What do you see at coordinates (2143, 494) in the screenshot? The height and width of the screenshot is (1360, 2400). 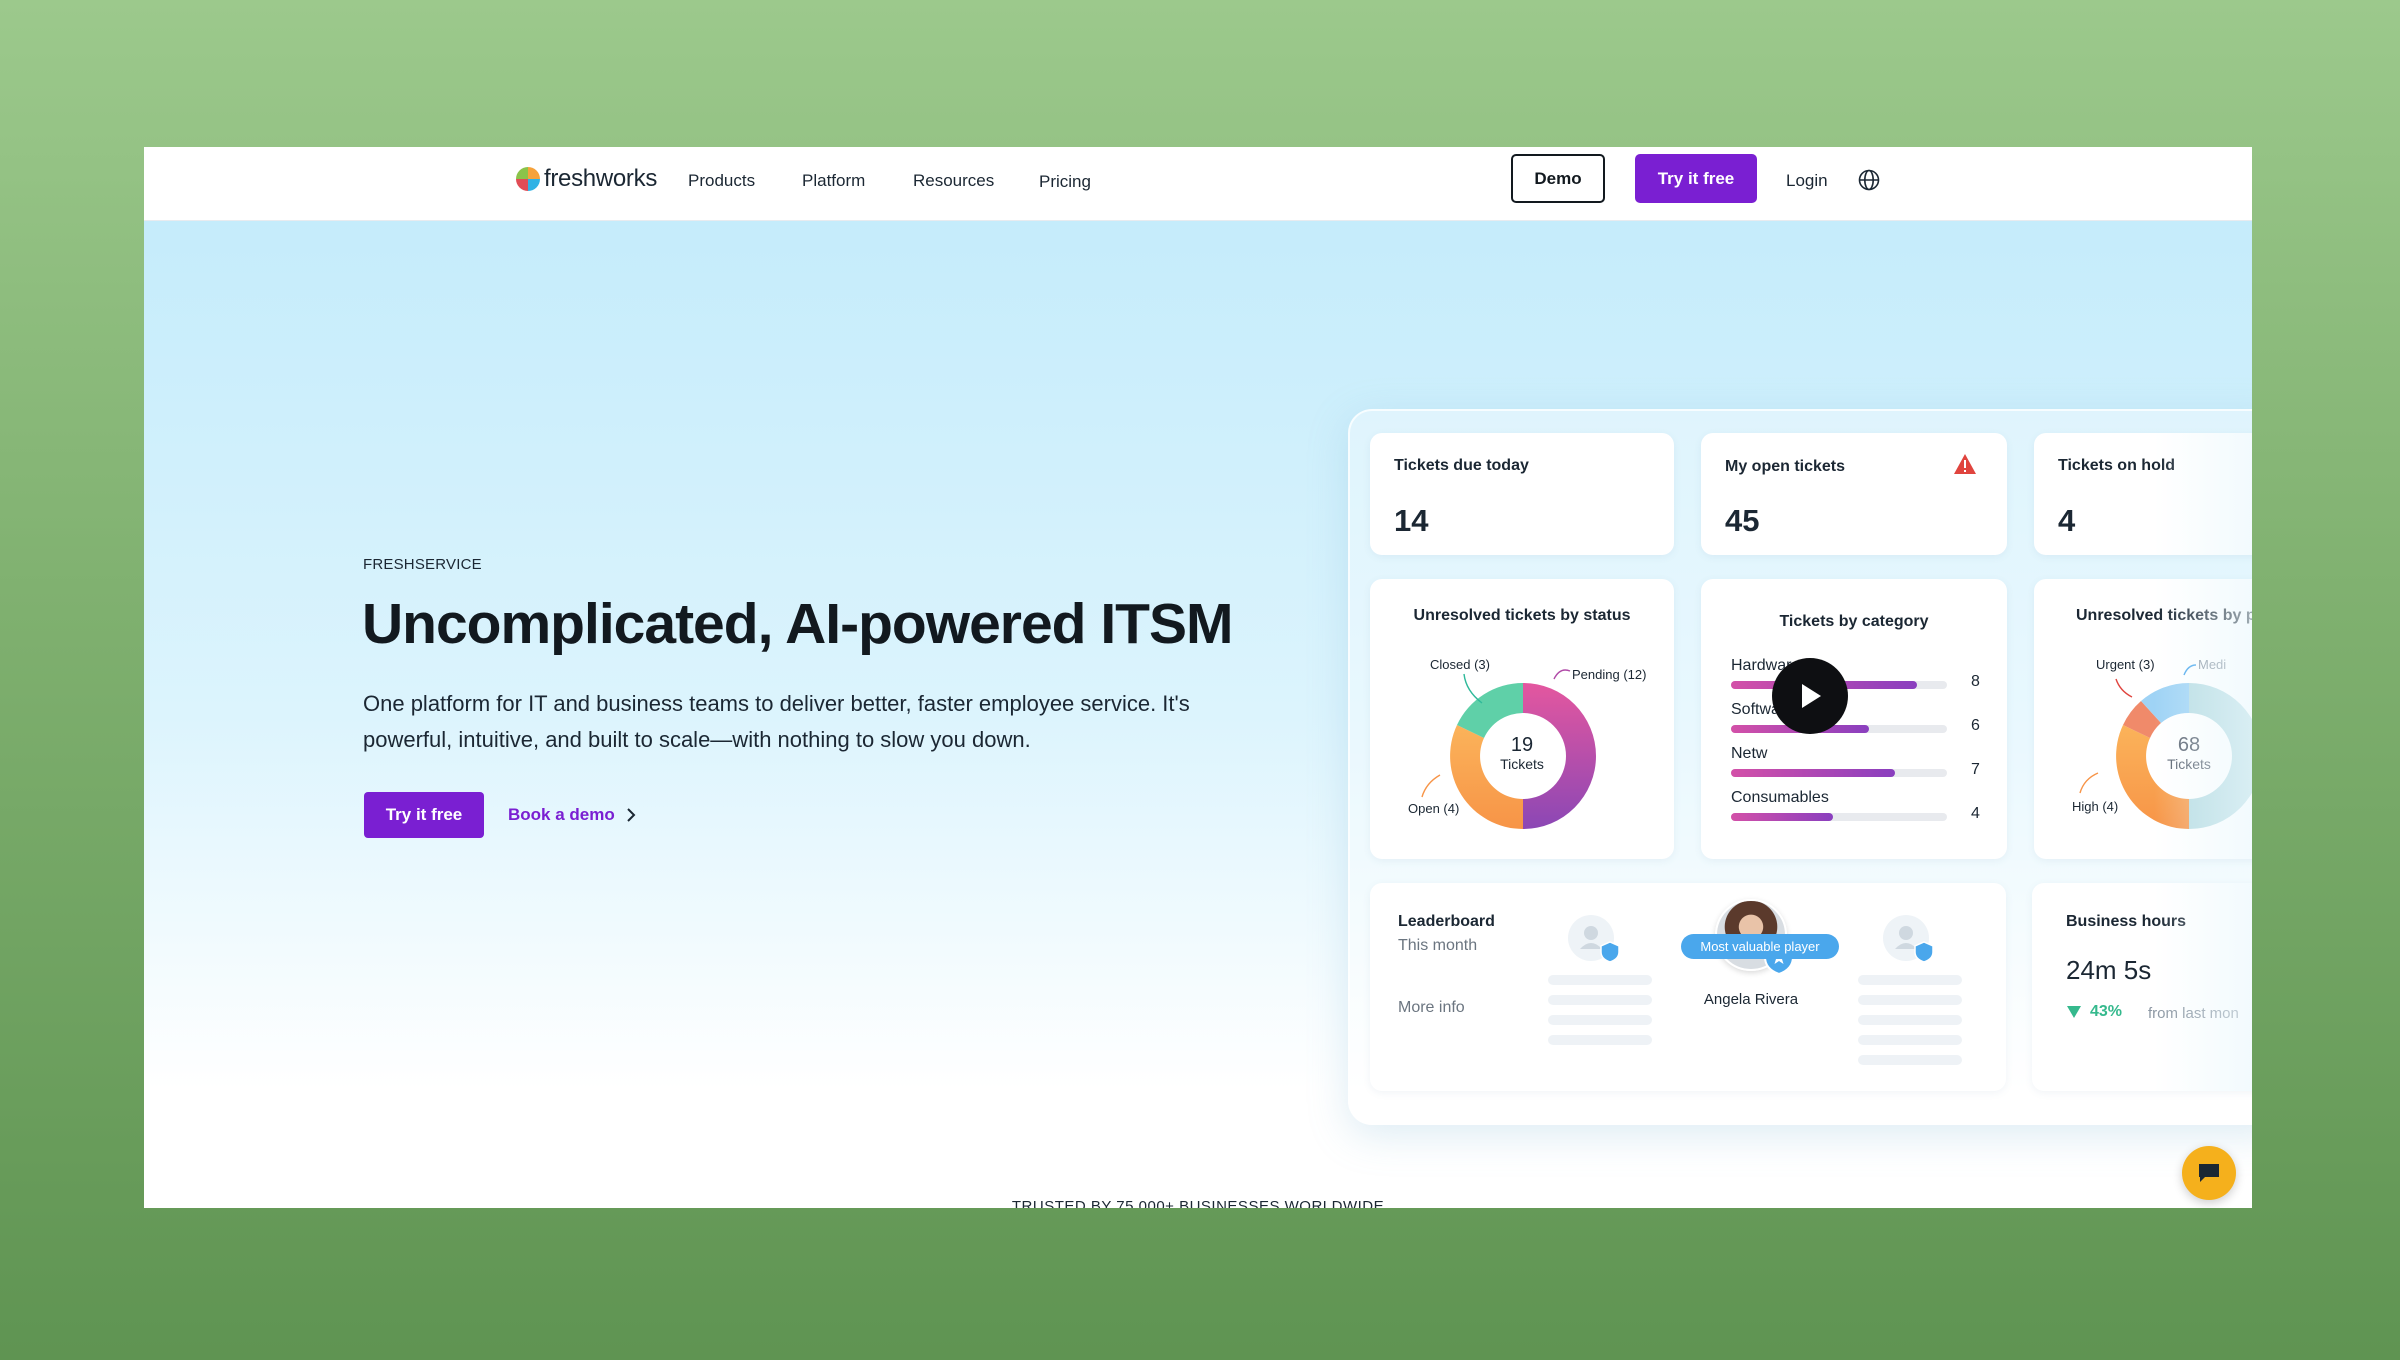 I see `stat-card-on-hold: Tickets on hold 4` at bounding box center [2143, 494].